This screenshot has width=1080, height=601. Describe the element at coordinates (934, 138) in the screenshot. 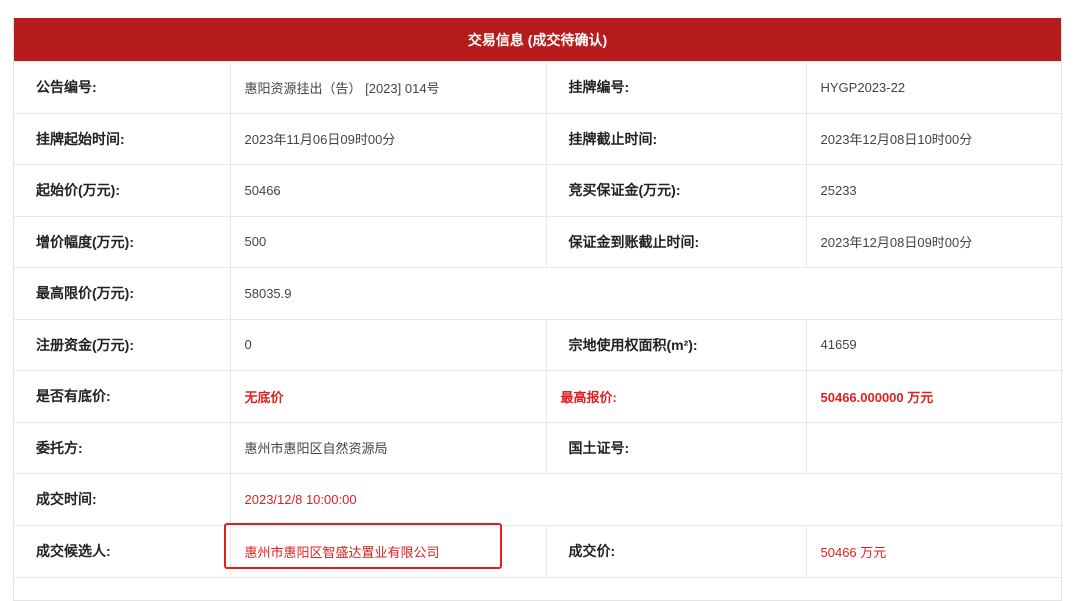

I see `listing-end-value: 2023年12月08日10时00分` at that location.